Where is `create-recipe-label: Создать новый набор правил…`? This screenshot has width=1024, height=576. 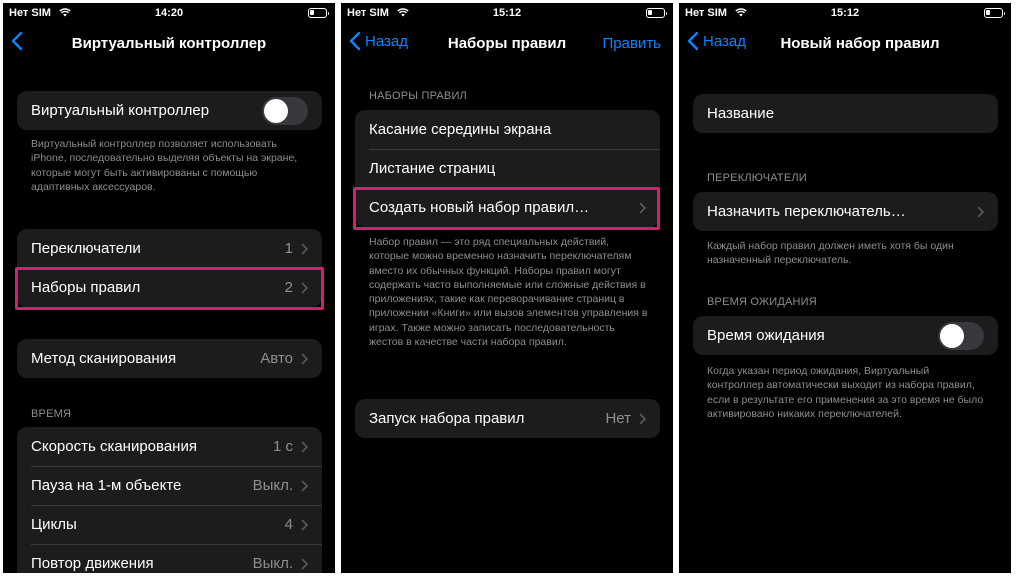 create-recipe-label: Создать новый набор правил… is located at coordinates (479, 207).